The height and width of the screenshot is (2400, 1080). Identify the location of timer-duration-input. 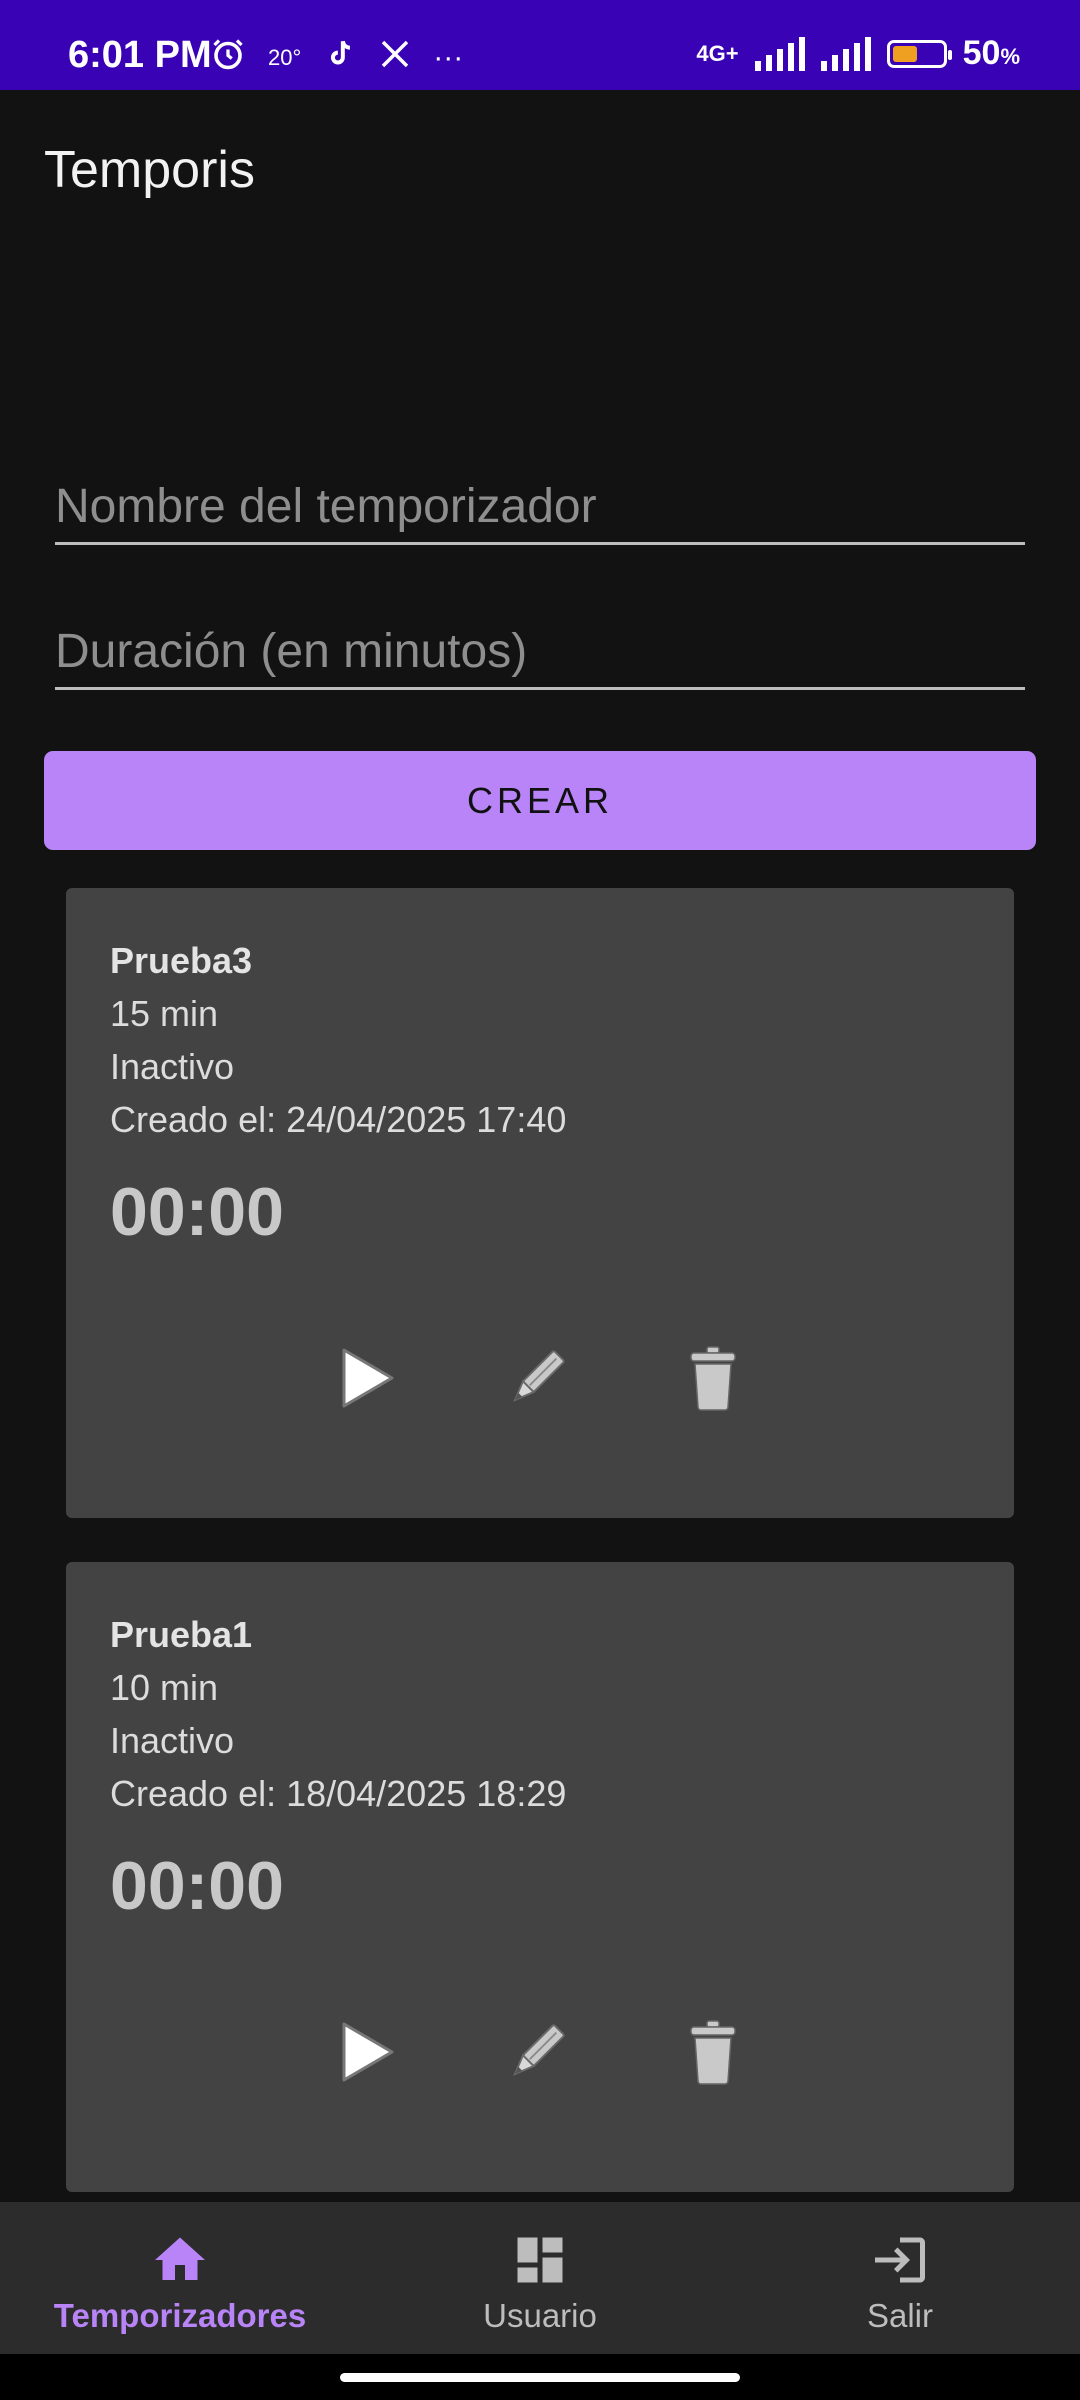
(540, 652).